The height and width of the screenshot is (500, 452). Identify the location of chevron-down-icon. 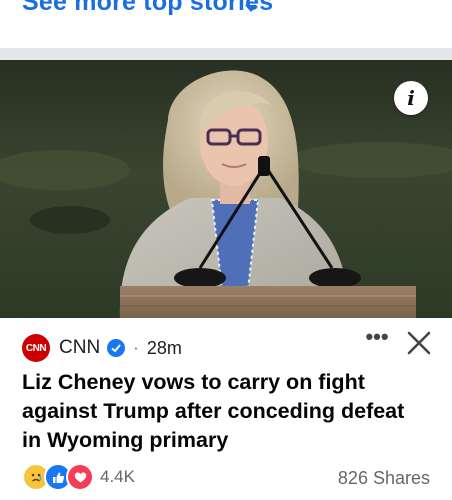
(251, 9).